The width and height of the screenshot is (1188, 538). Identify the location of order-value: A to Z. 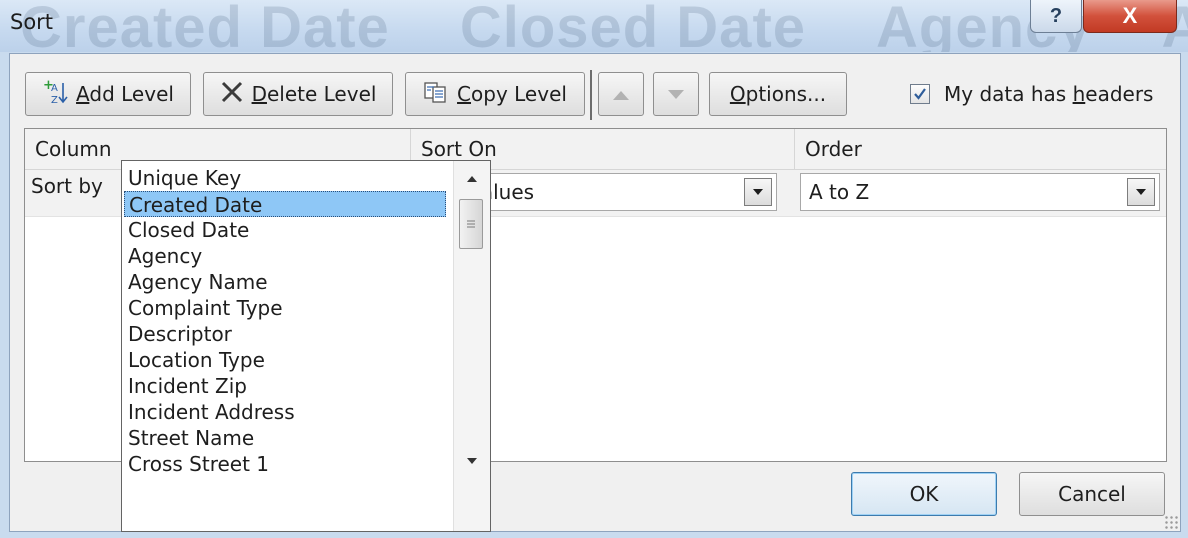
(839, 192).